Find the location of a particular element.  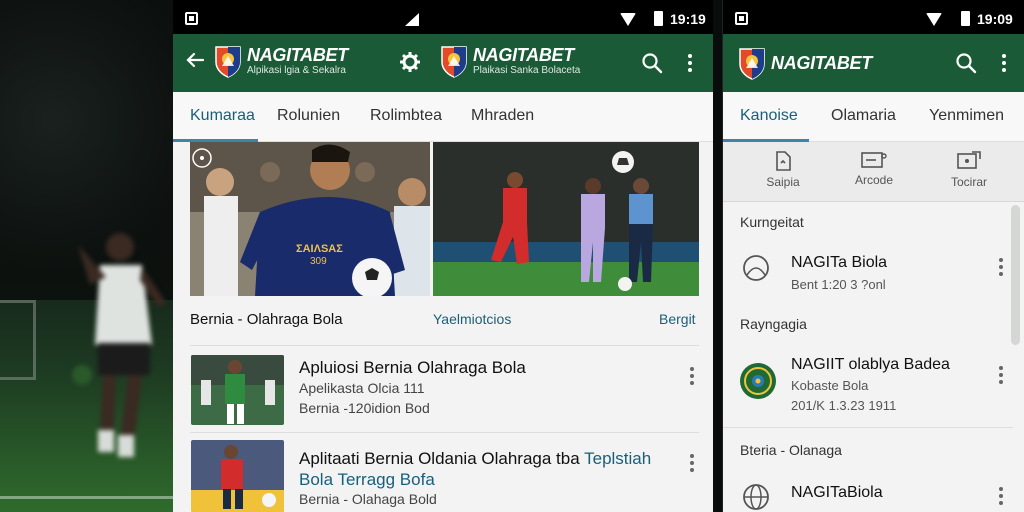

brand-logo-secondary: NAGITABET Plaikasi Sanka Bolaceta is located at coordinates (509, 61).